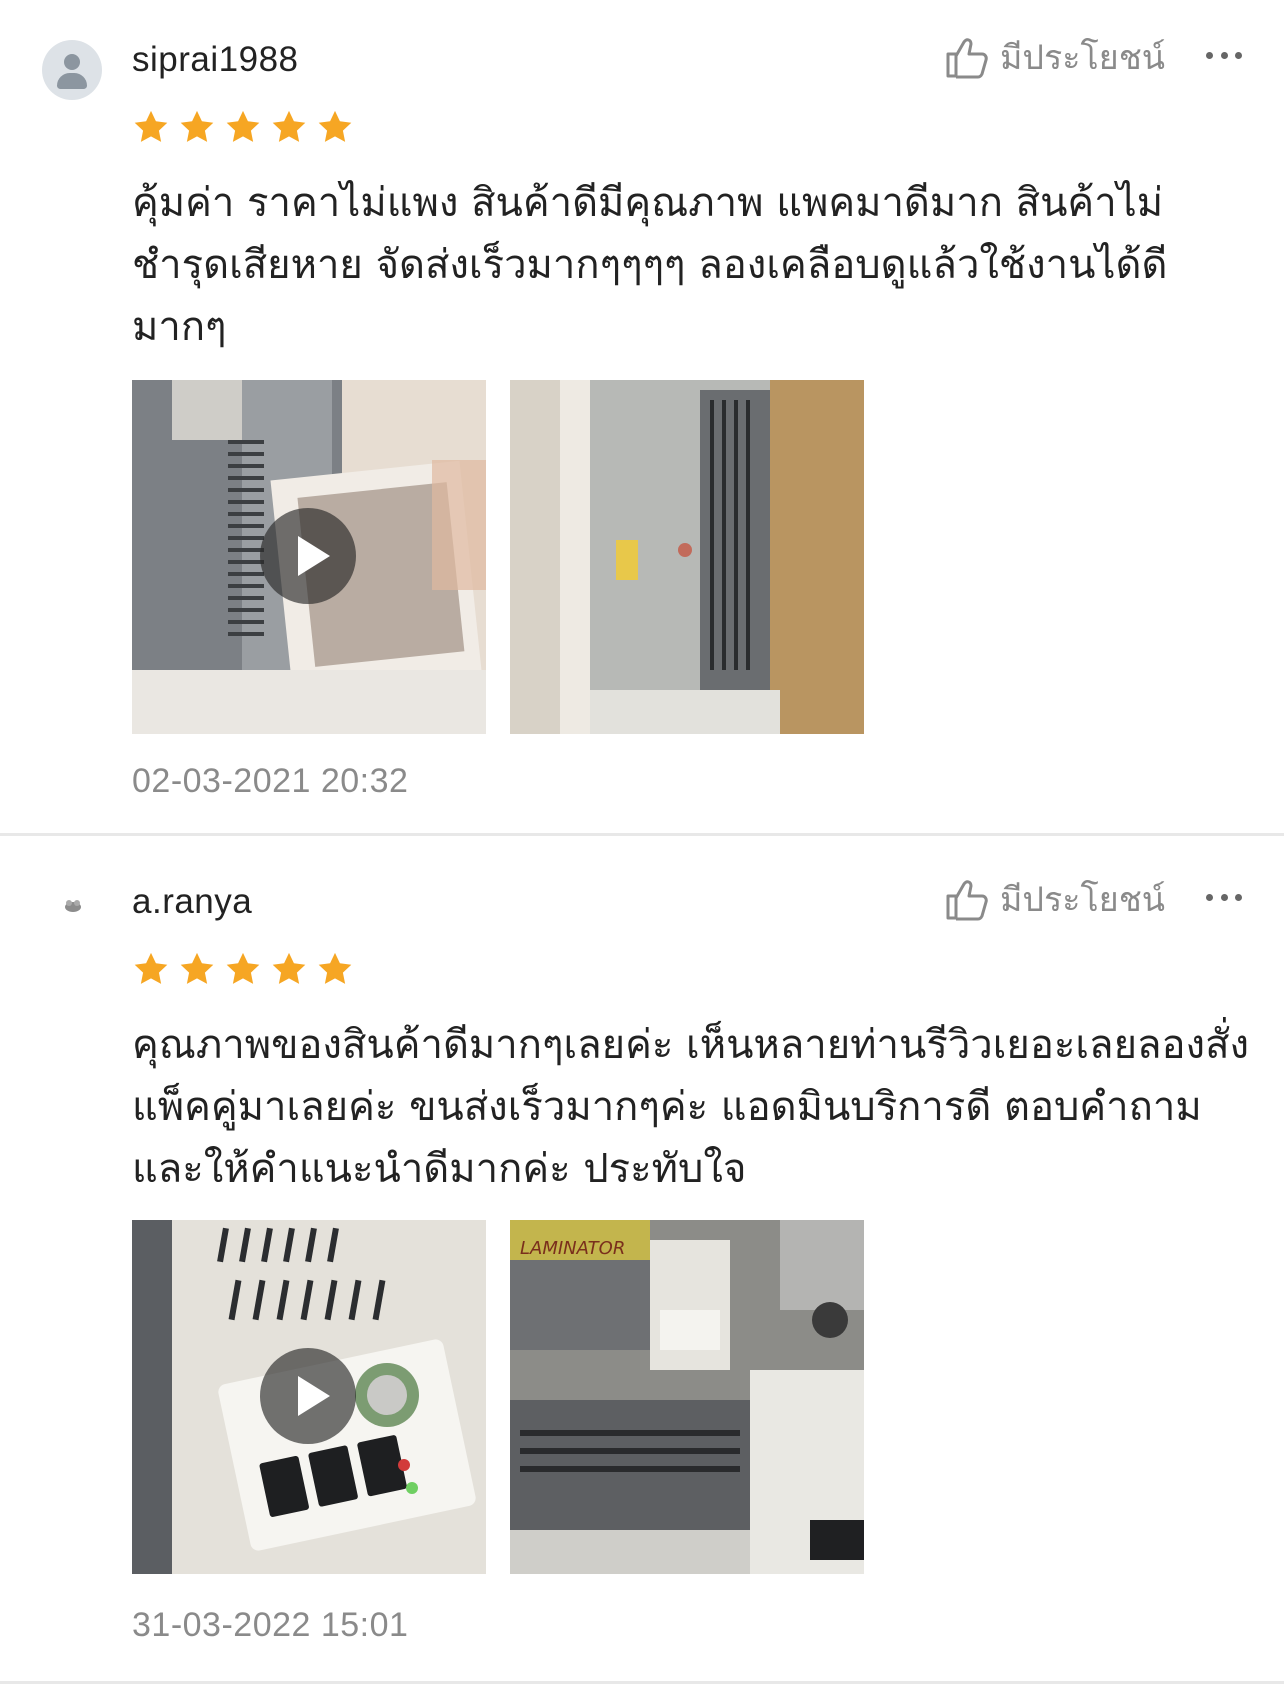 This screenshot has height=1684, width=1284. What do you see at coordinates (215, 60) in the screenshot?
I see `username: siprai1988` at bounding box center [215, 60].